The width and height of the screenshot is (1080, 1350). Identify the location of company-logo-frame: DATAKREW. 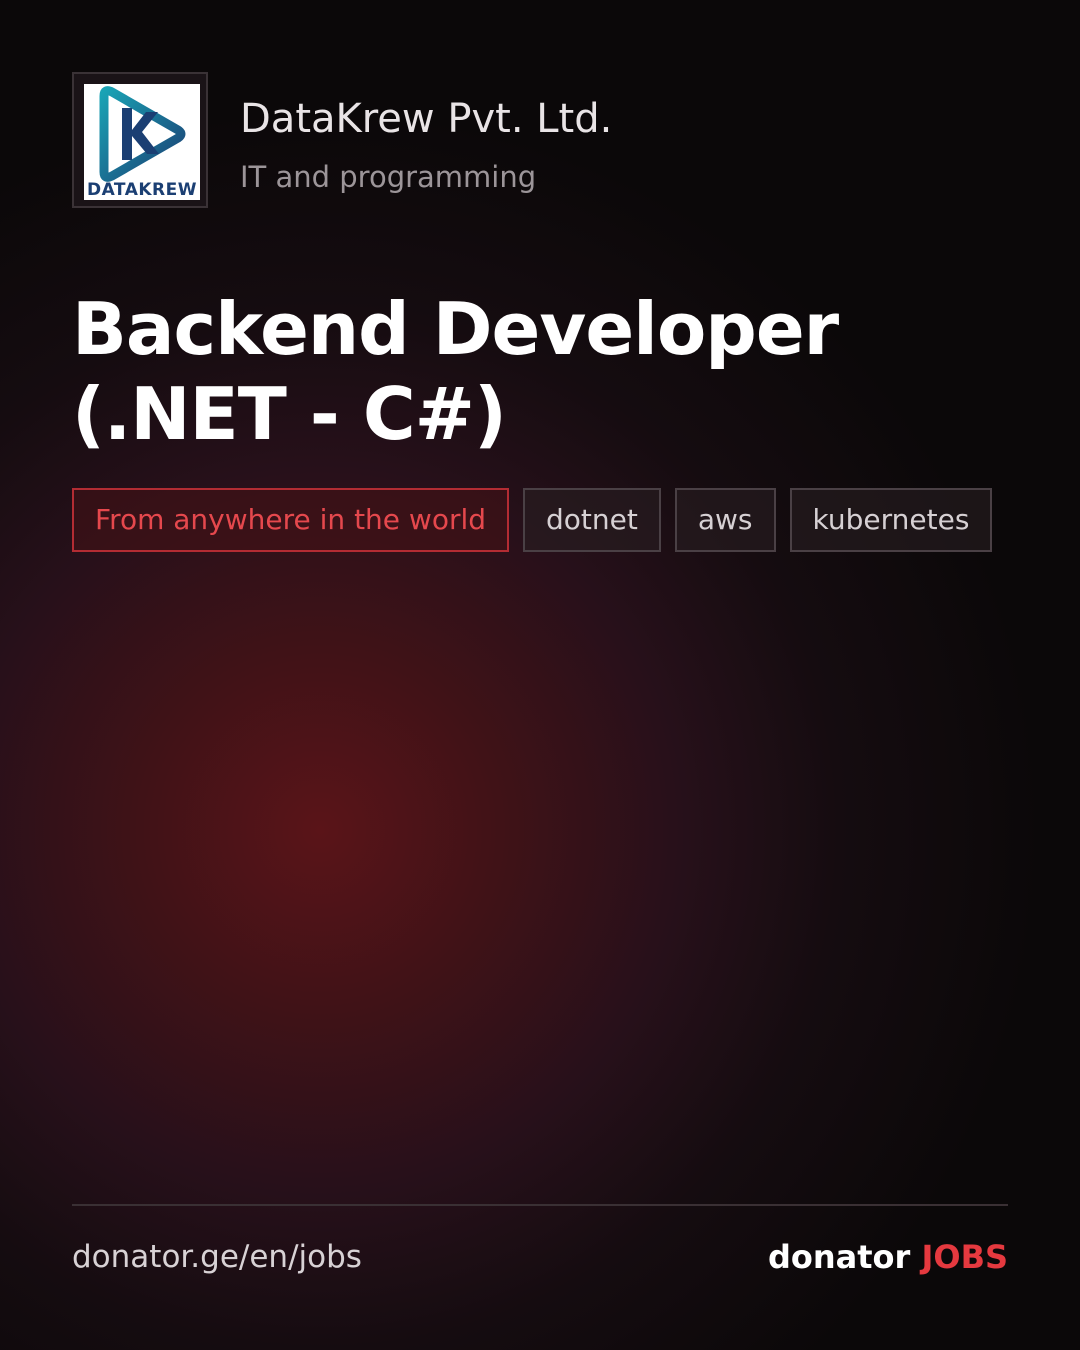
(140, 140).